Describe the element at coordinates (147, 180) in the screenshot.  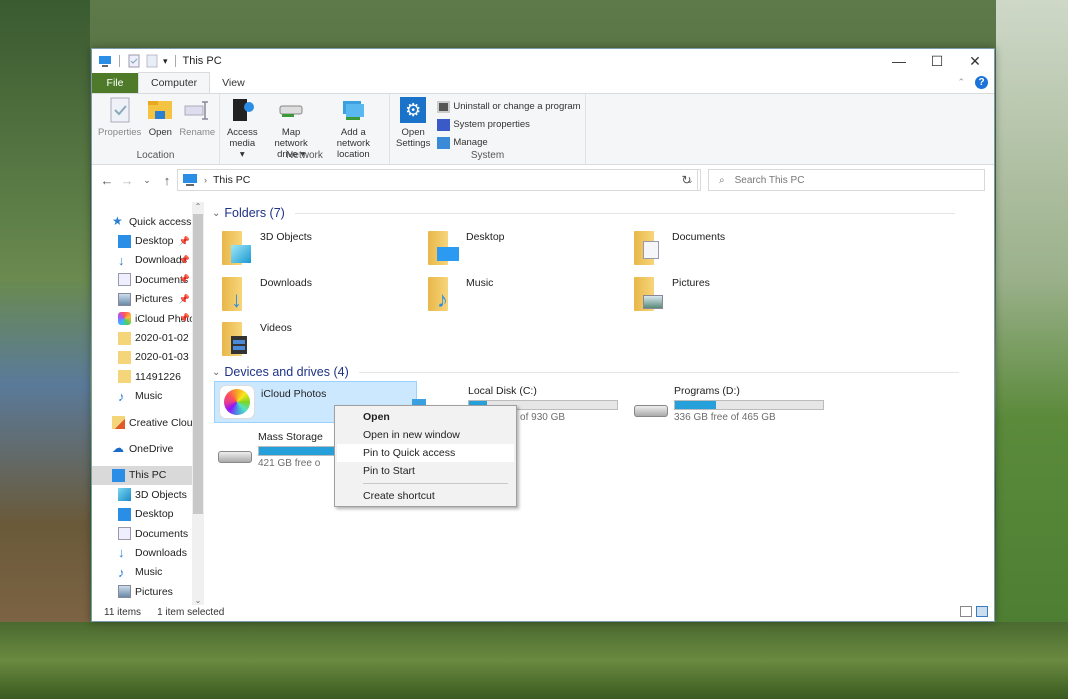
I see `recent-locations-button: ⌄` at that location.